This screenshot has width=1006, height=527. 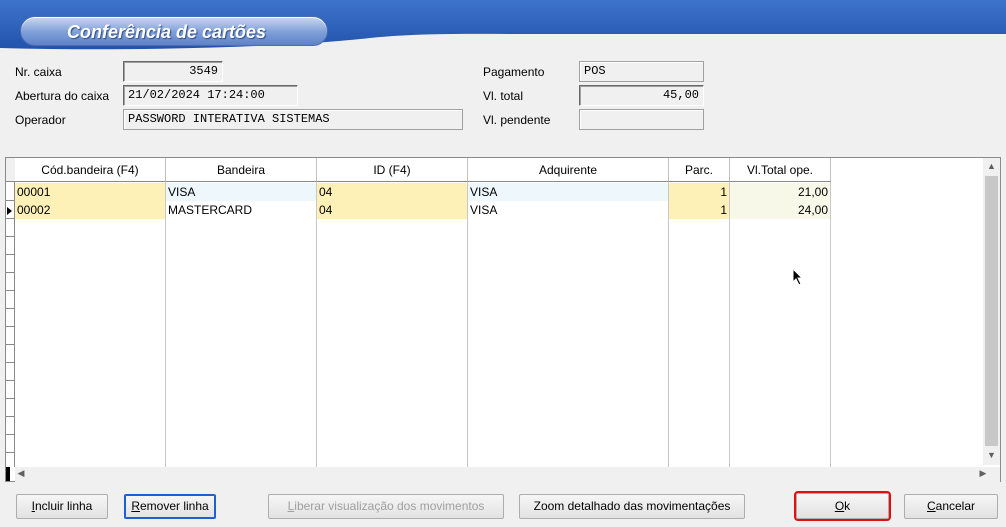 What do you see at coordinates (241, 210) in the screenshot?
I see `cell-bandeira: MASTERCARD` at bounding box center [241, 210].